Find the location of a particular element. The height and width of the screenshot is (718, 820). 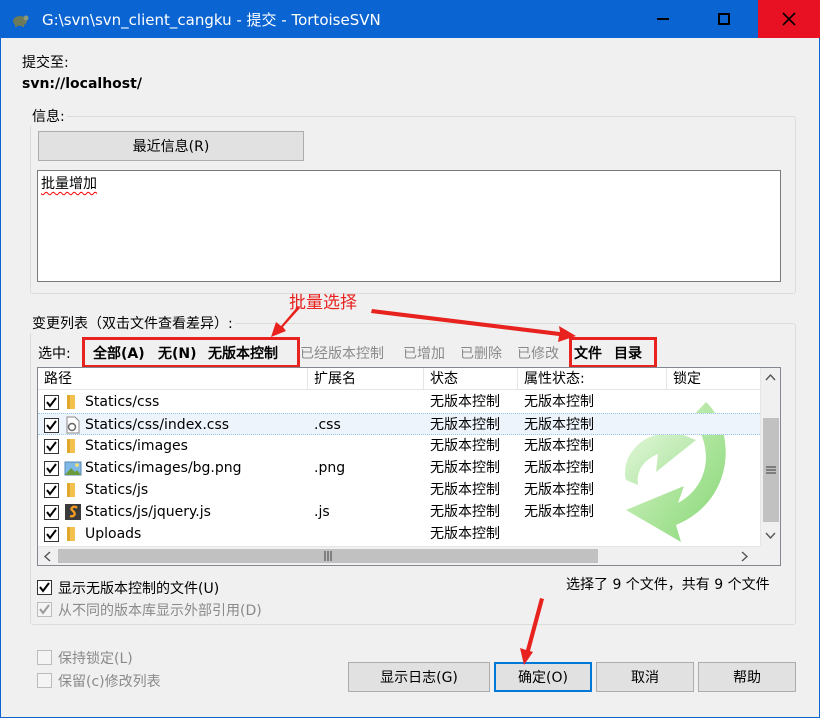

vertical-scroll-thumb is located at coordinates (771, 470).